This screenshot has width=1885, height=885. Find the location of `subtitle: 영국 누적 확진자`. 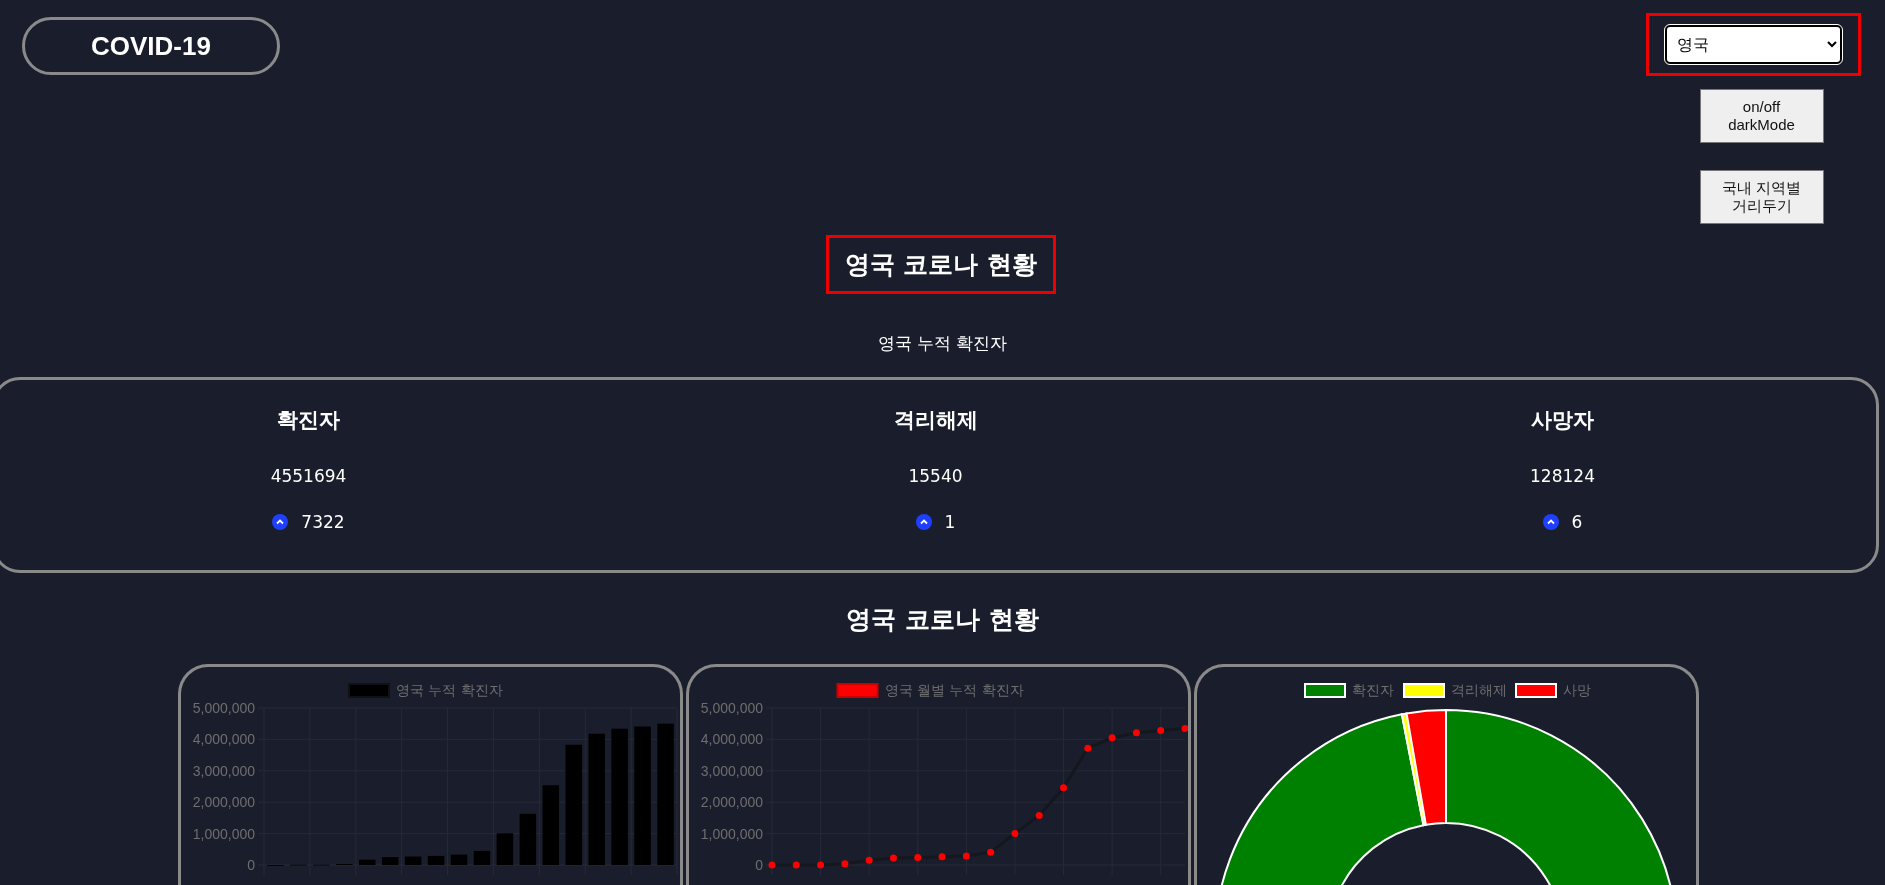

subtitle: 영국 누적 확진자 is located at coordinates (942, 343).